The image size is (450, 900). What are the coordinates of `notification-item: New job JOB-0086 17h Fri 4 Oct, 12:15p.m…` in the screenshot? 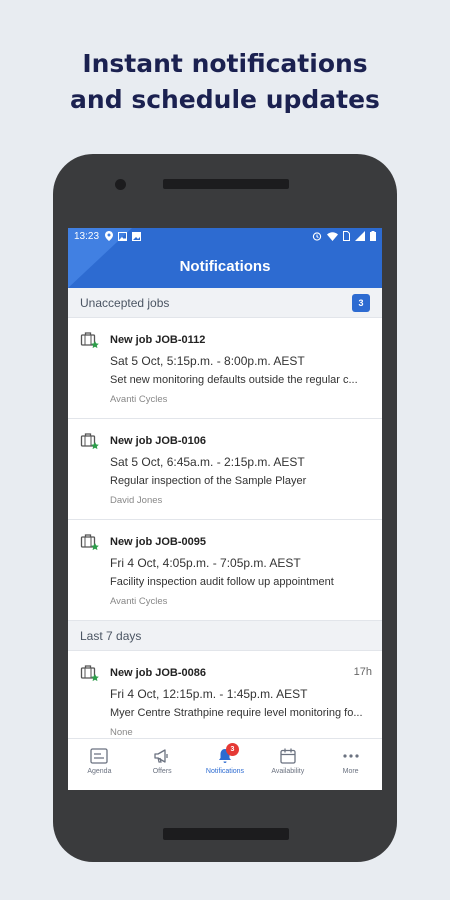 It's located at (225, 694).